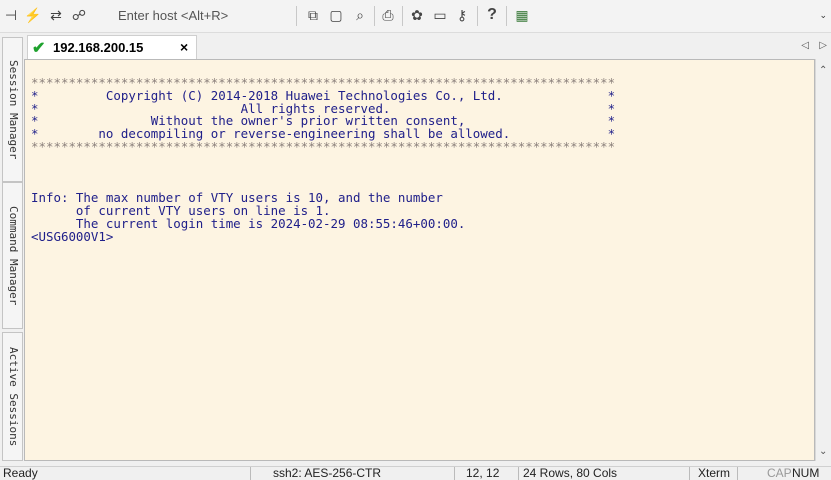  I want to click on session-tab: ✔ 192.168.200.15 ×, so click(112, 47).